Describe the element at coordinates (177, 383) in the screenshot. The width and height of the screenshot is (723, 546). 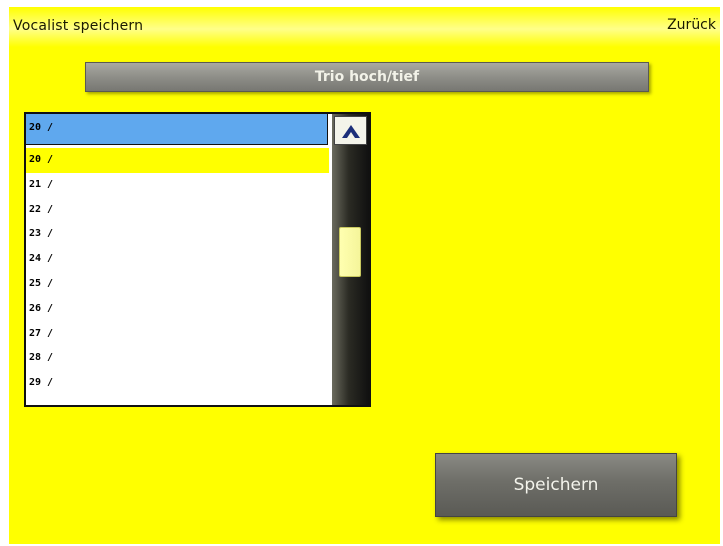
I see `list-item: 29 /` at that location.